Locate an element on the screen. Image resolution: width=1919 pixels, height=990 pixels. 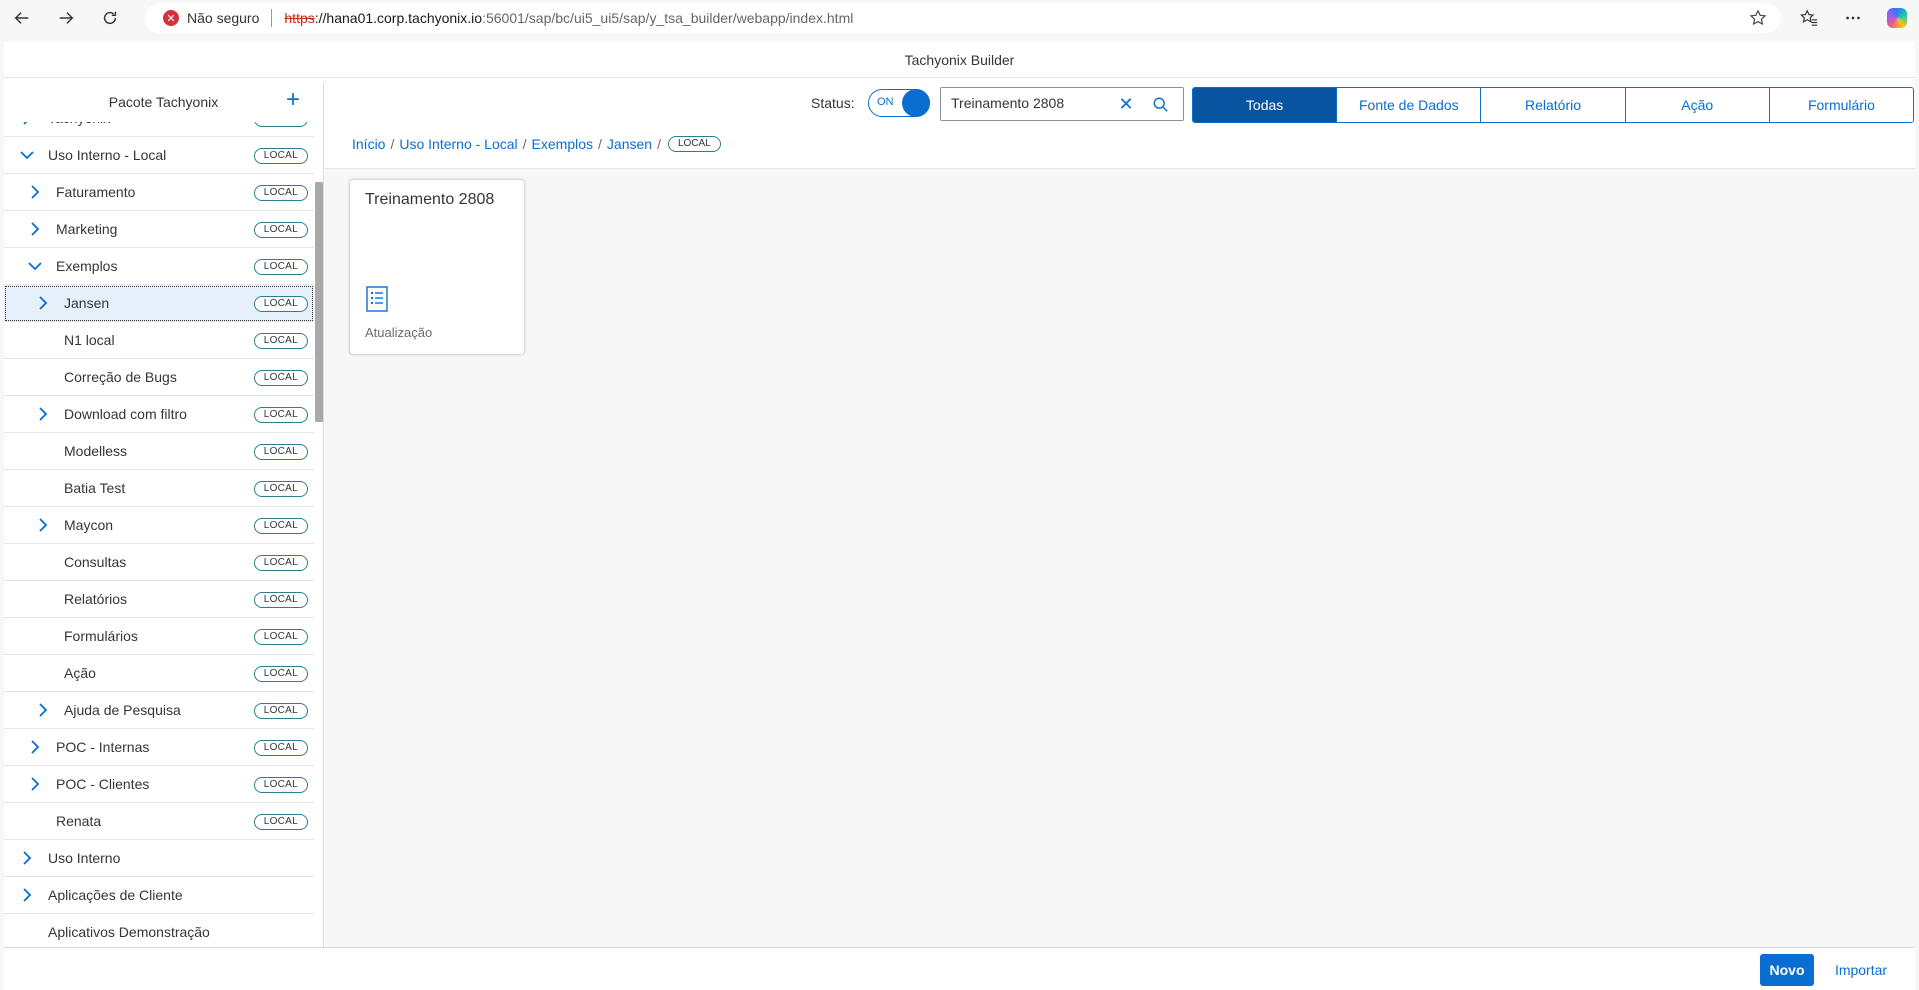
copilot-icon is located at coordinates (1897, 18).